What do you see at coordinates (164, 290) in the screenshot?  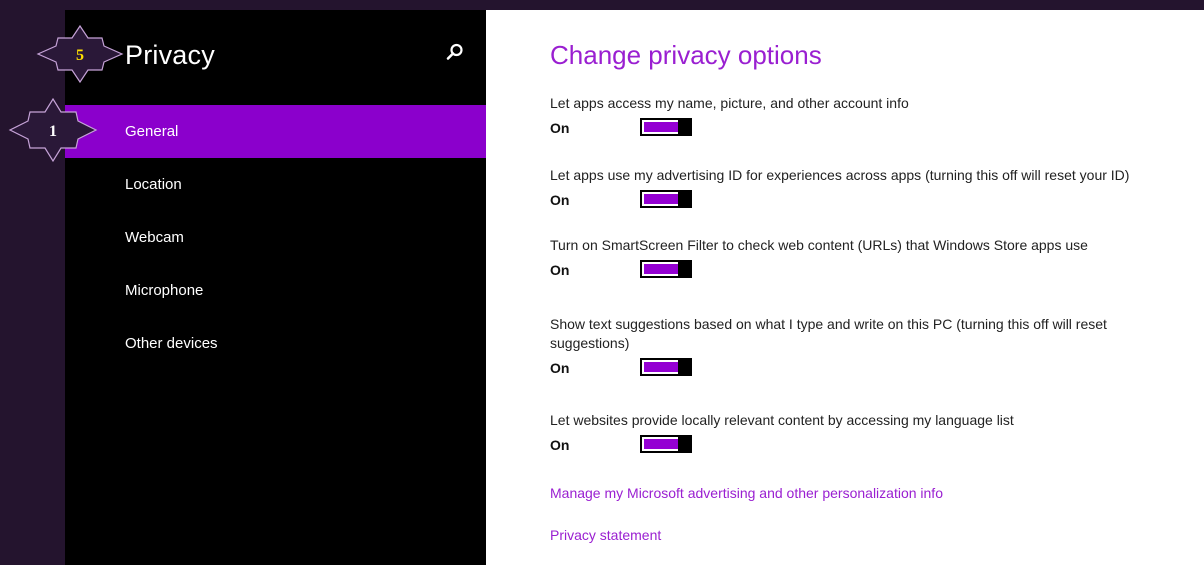 I see `sidebar-item-label: Microphone` at bounding box center [164, 290].